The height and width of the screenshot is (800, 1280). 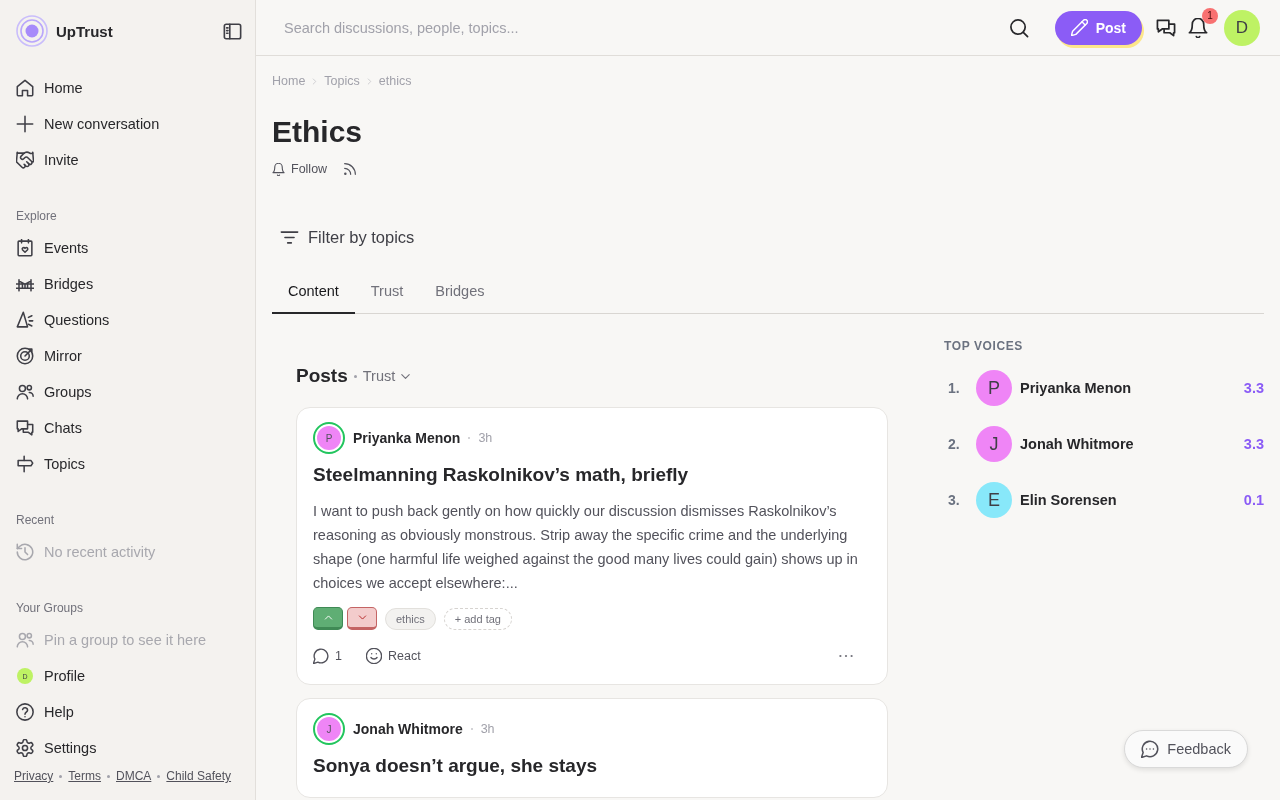 What do you see at coordinates (127, 88) in the screenshot?
I see `nav-link: Home` at bounding box center [127, 88].